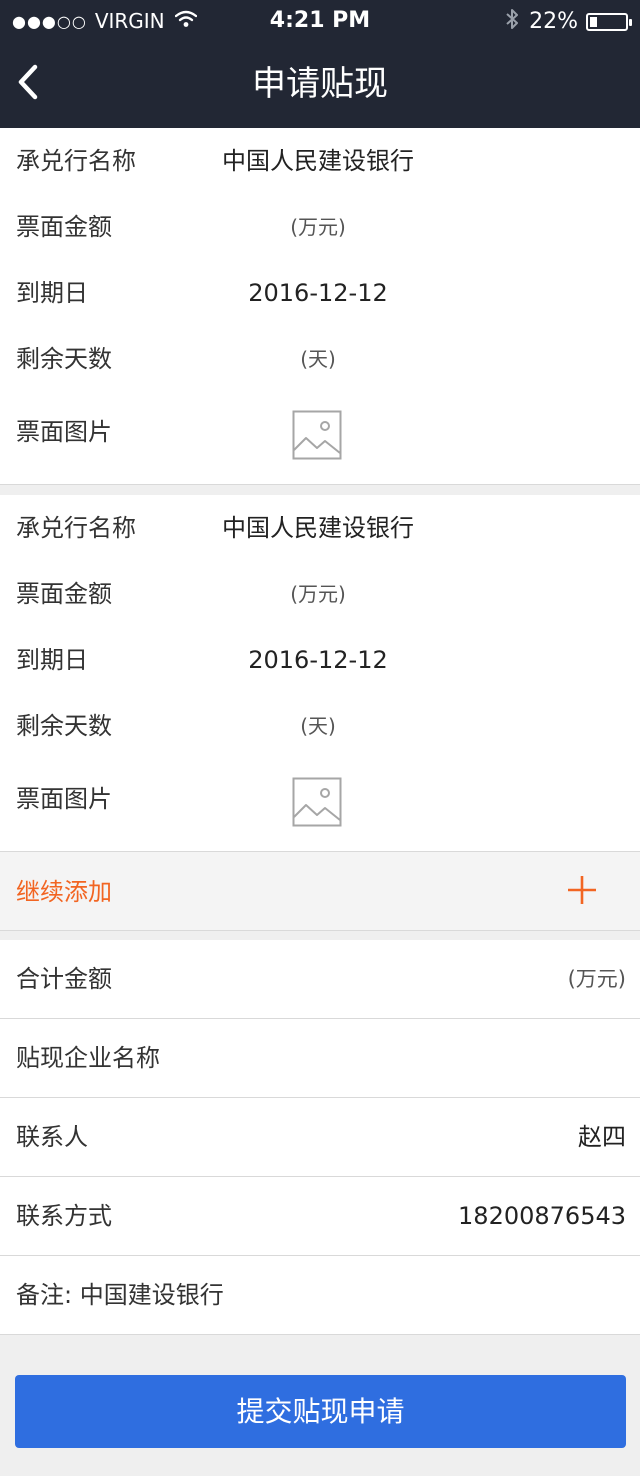 The image size is (640, 1476). Describe the element at coordinates (609, 21) in the screenshot. I see `battery-icon` at that location.